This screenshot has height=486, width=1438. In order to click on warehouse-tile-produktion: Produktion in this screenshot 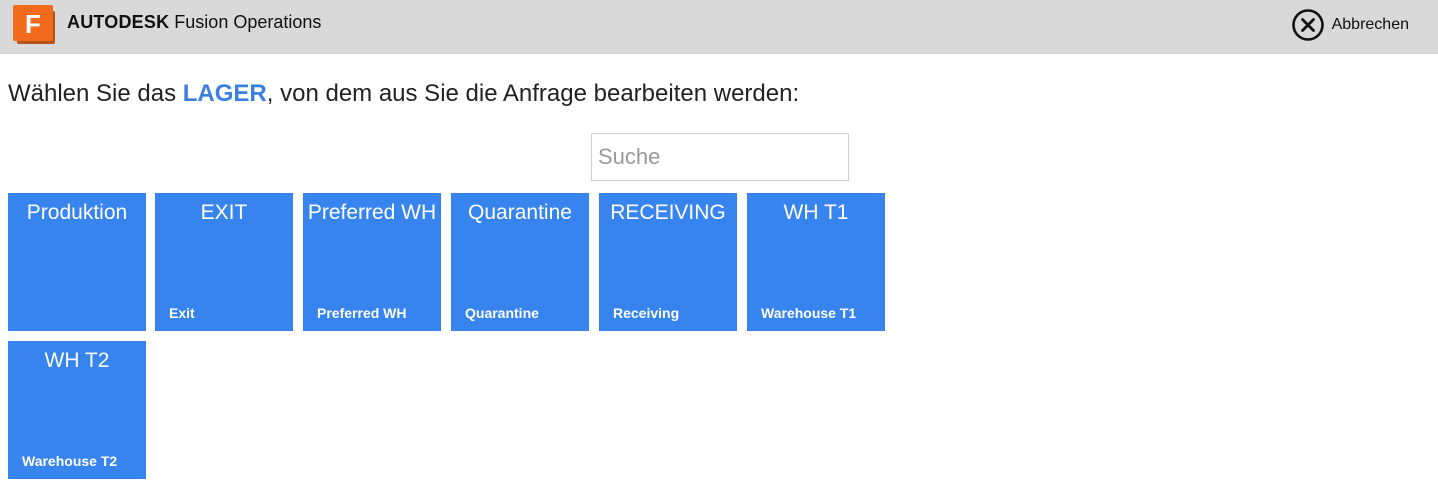, I will do `click(77, 262)`.